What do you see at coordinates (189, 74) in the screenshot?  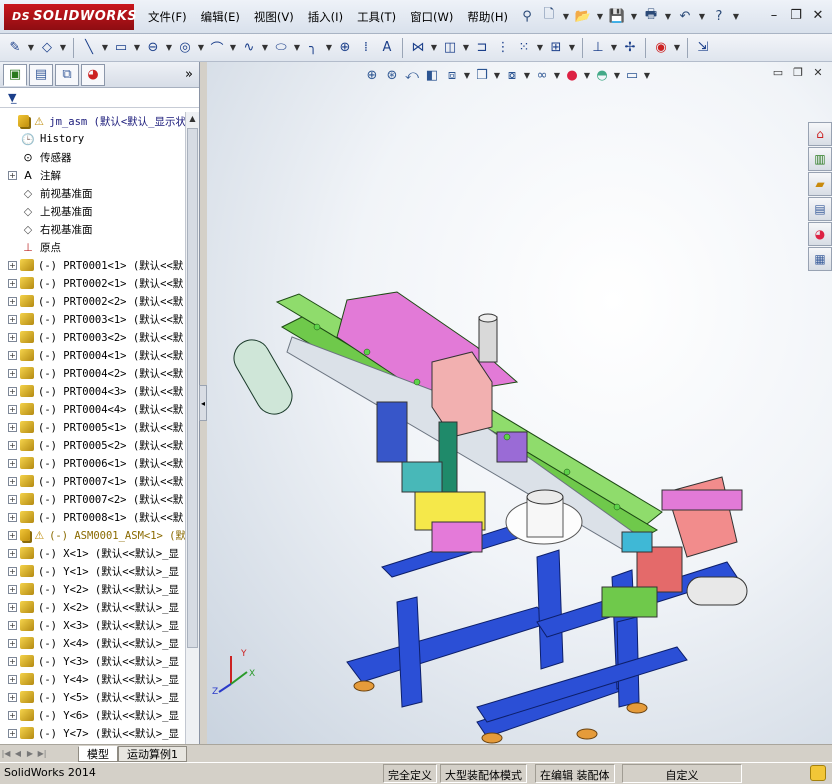 I see `expand-panel-icon: »` at bounding box center [189, 74].